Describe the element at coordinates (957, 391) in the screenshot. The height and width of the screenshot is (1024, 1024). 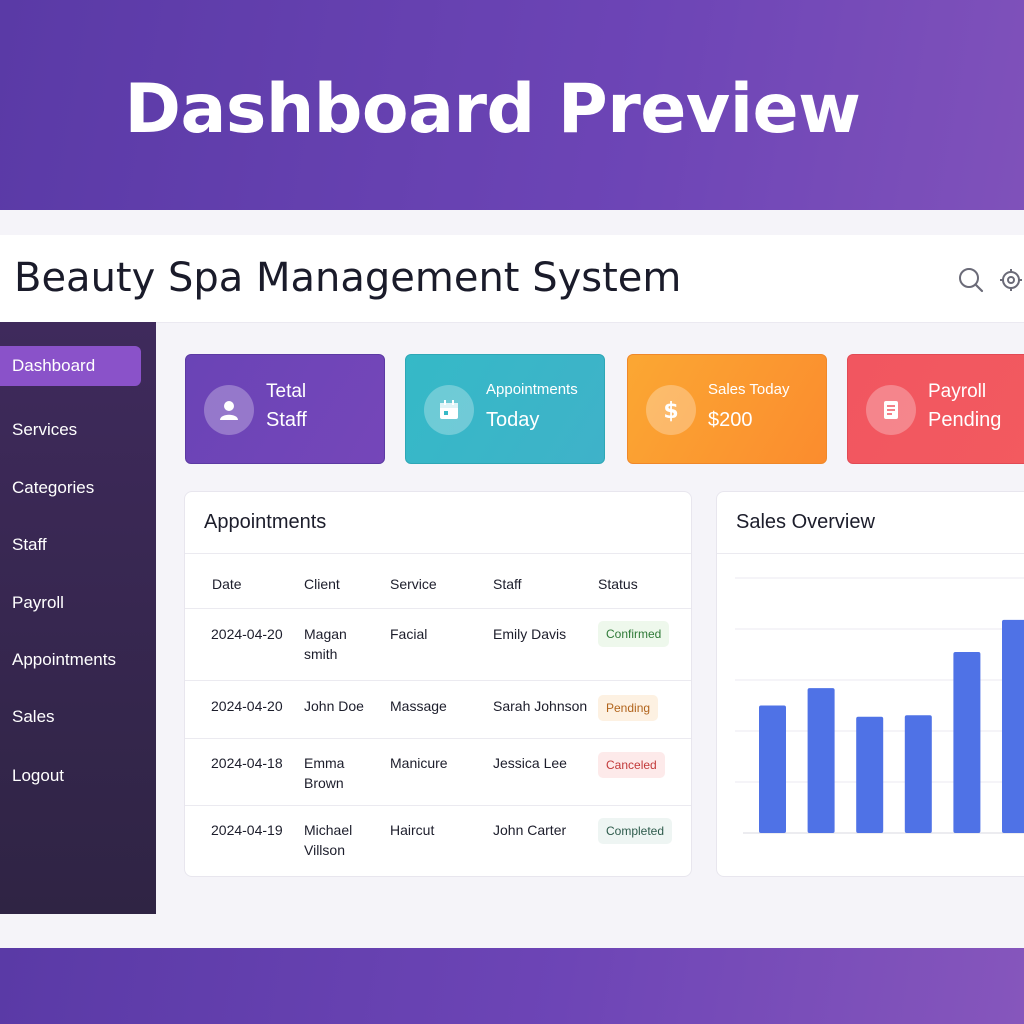
I see `stat-label: Payroll` at that location.